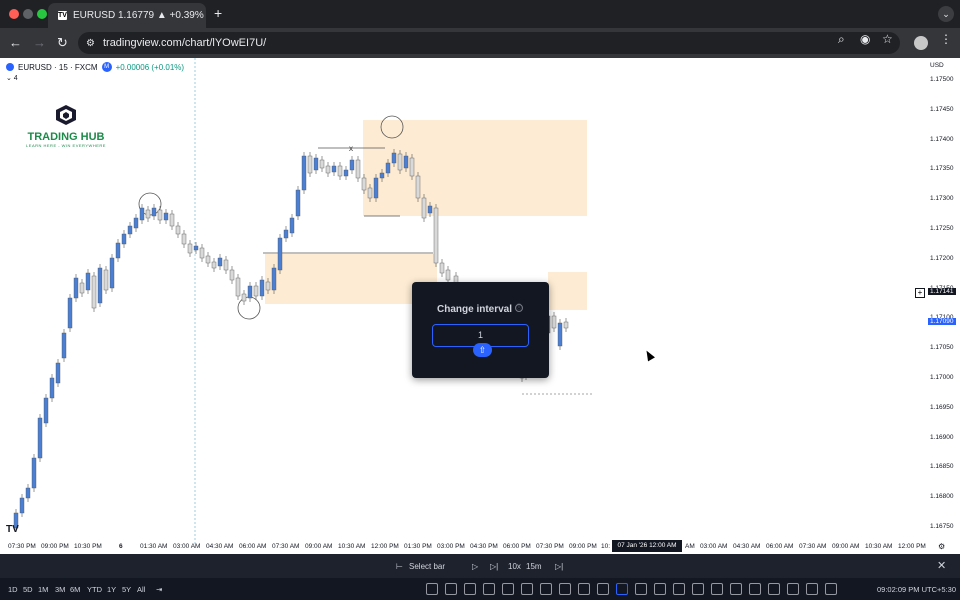 The image size is (960, 600). What do you see at coordinates (546, 589) in the screenshot?
I see `type-tool-icon` at bounding box center [546, 589].